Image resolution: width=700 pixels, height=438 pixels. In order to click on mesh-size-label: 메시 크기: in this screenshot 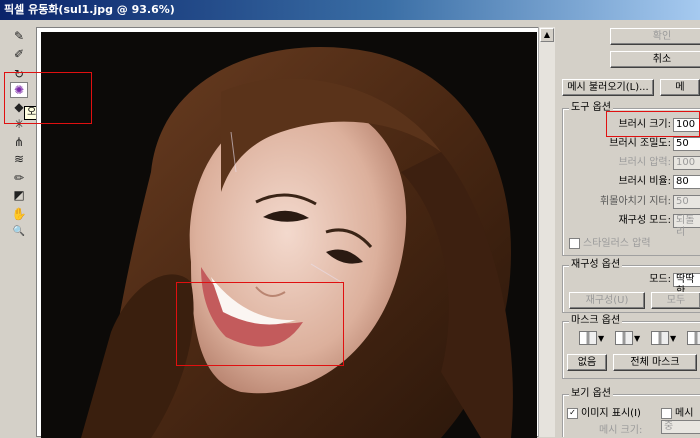, I will do `click(621, 430)`.